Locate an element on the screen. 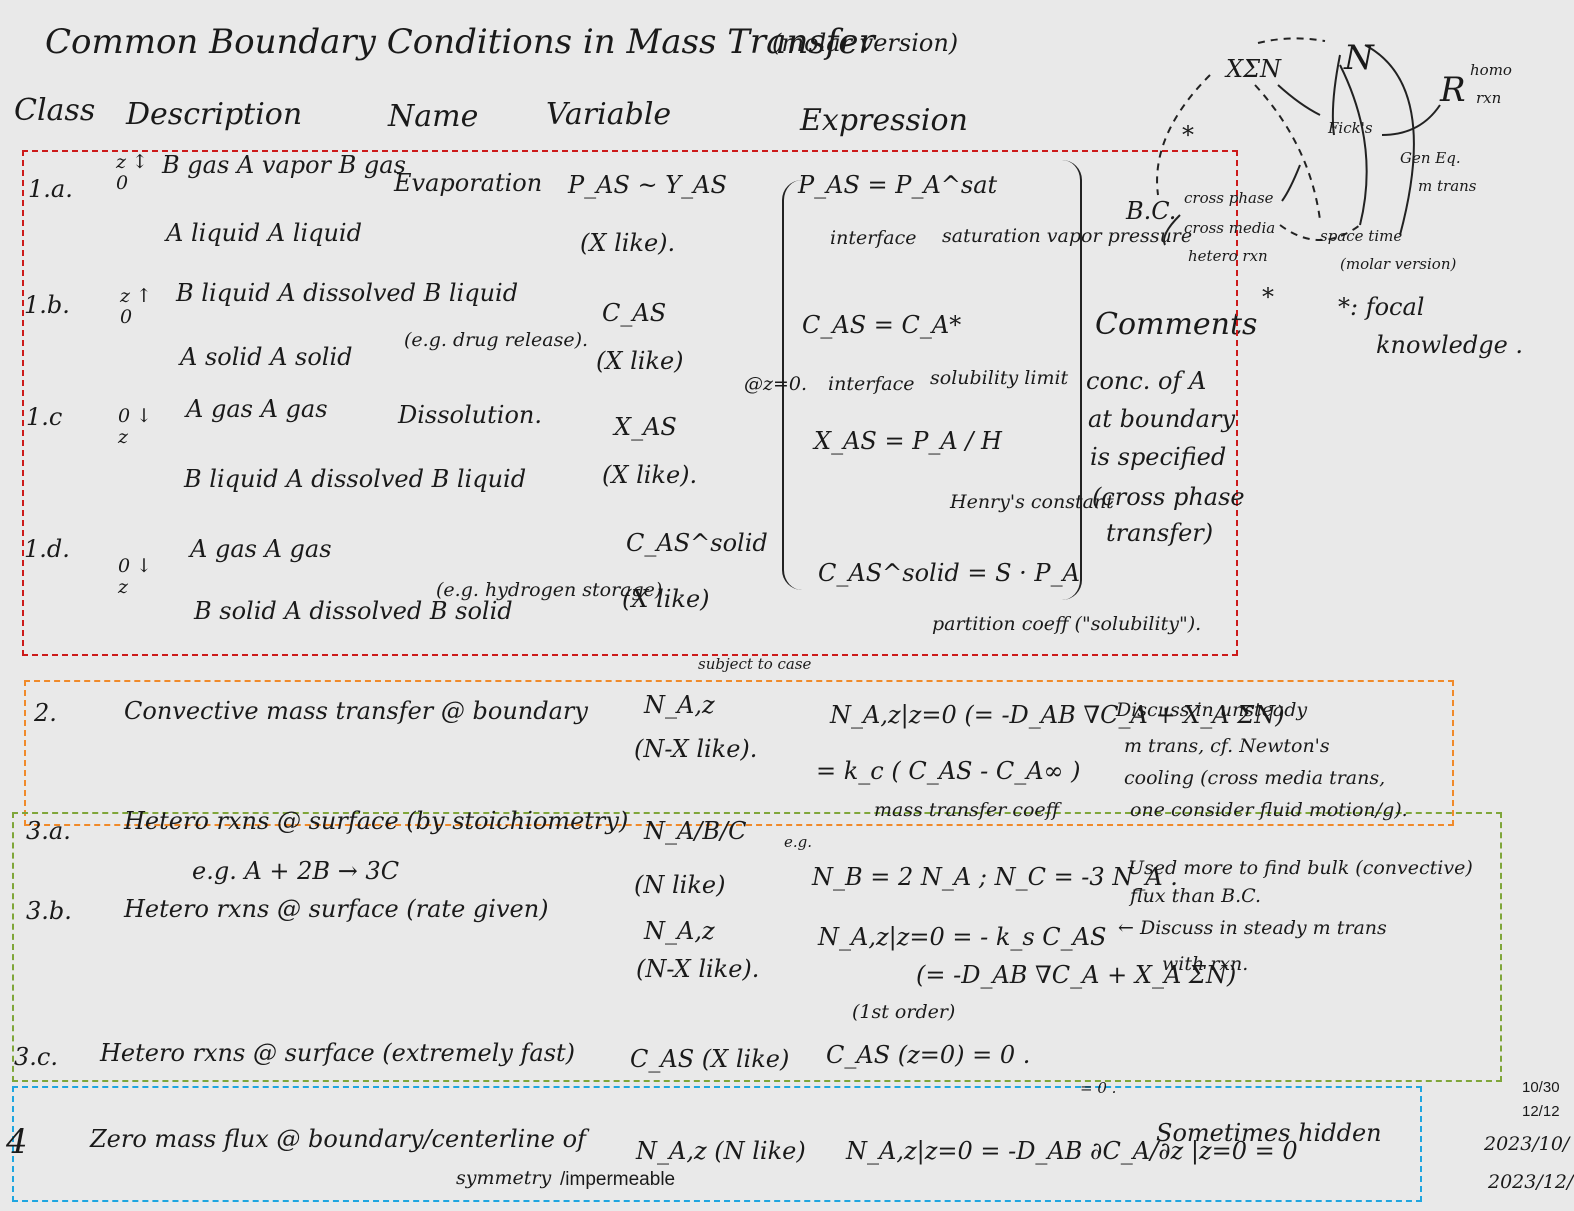 The image size is (1574, 1211). diagram-star-1: * is located at coordinates (1188, 135).